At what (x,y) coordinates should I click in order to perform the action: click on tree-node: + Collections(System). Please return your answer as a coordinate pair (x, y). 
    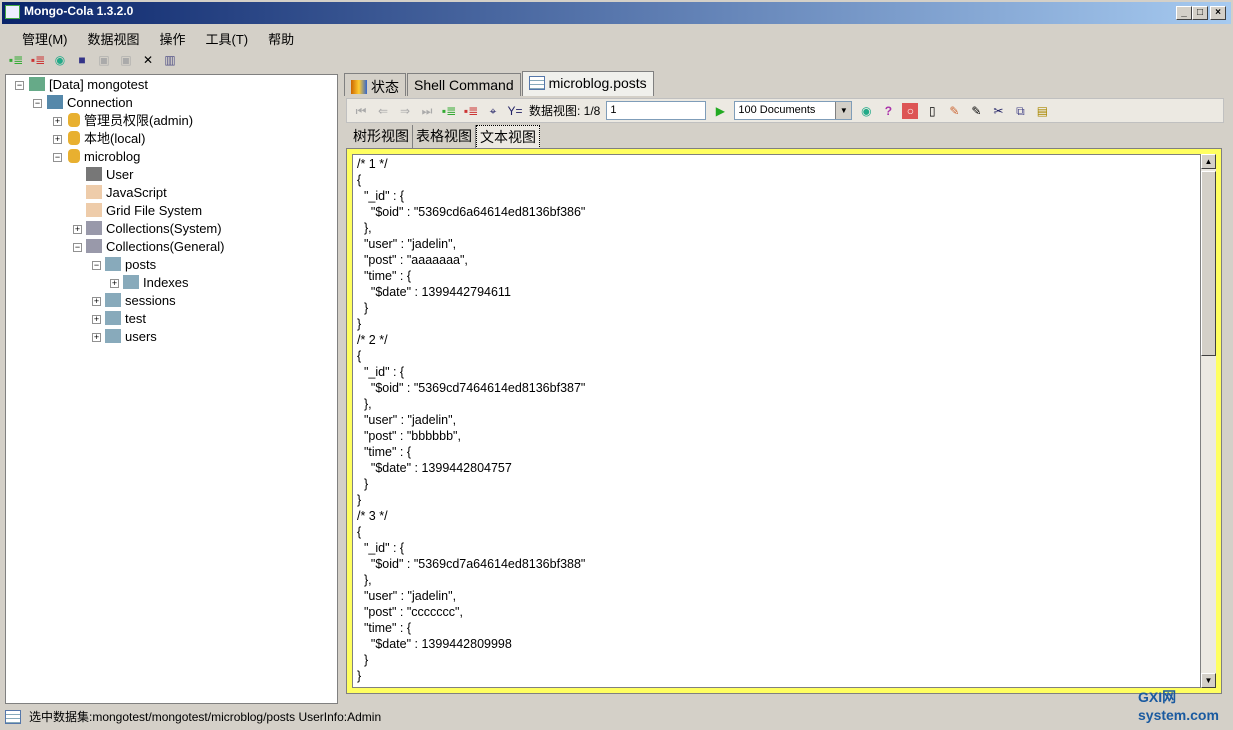
    Looking at the image, I should click on (147, 229).